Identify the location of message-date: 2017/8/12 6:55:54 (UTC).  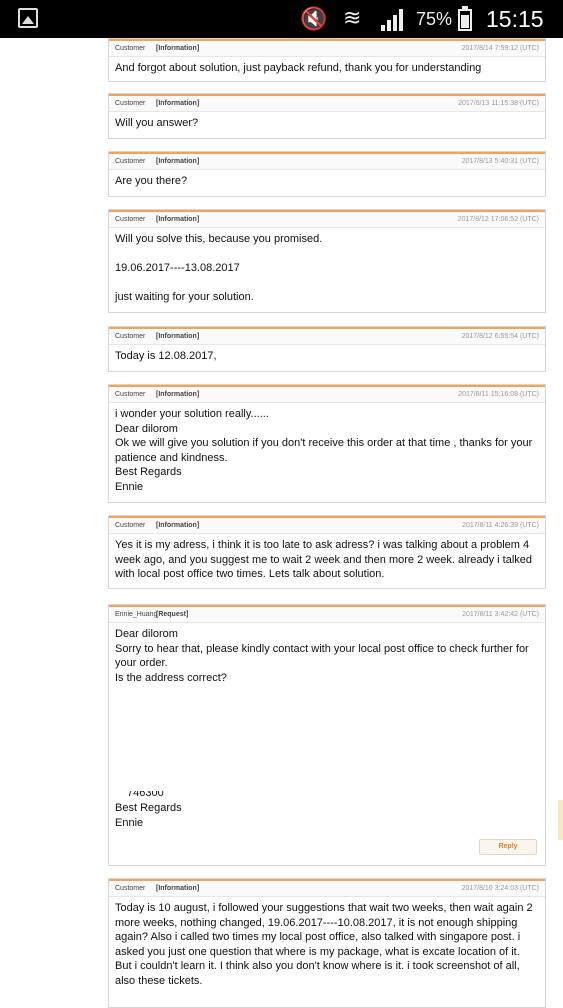
(500, 336).